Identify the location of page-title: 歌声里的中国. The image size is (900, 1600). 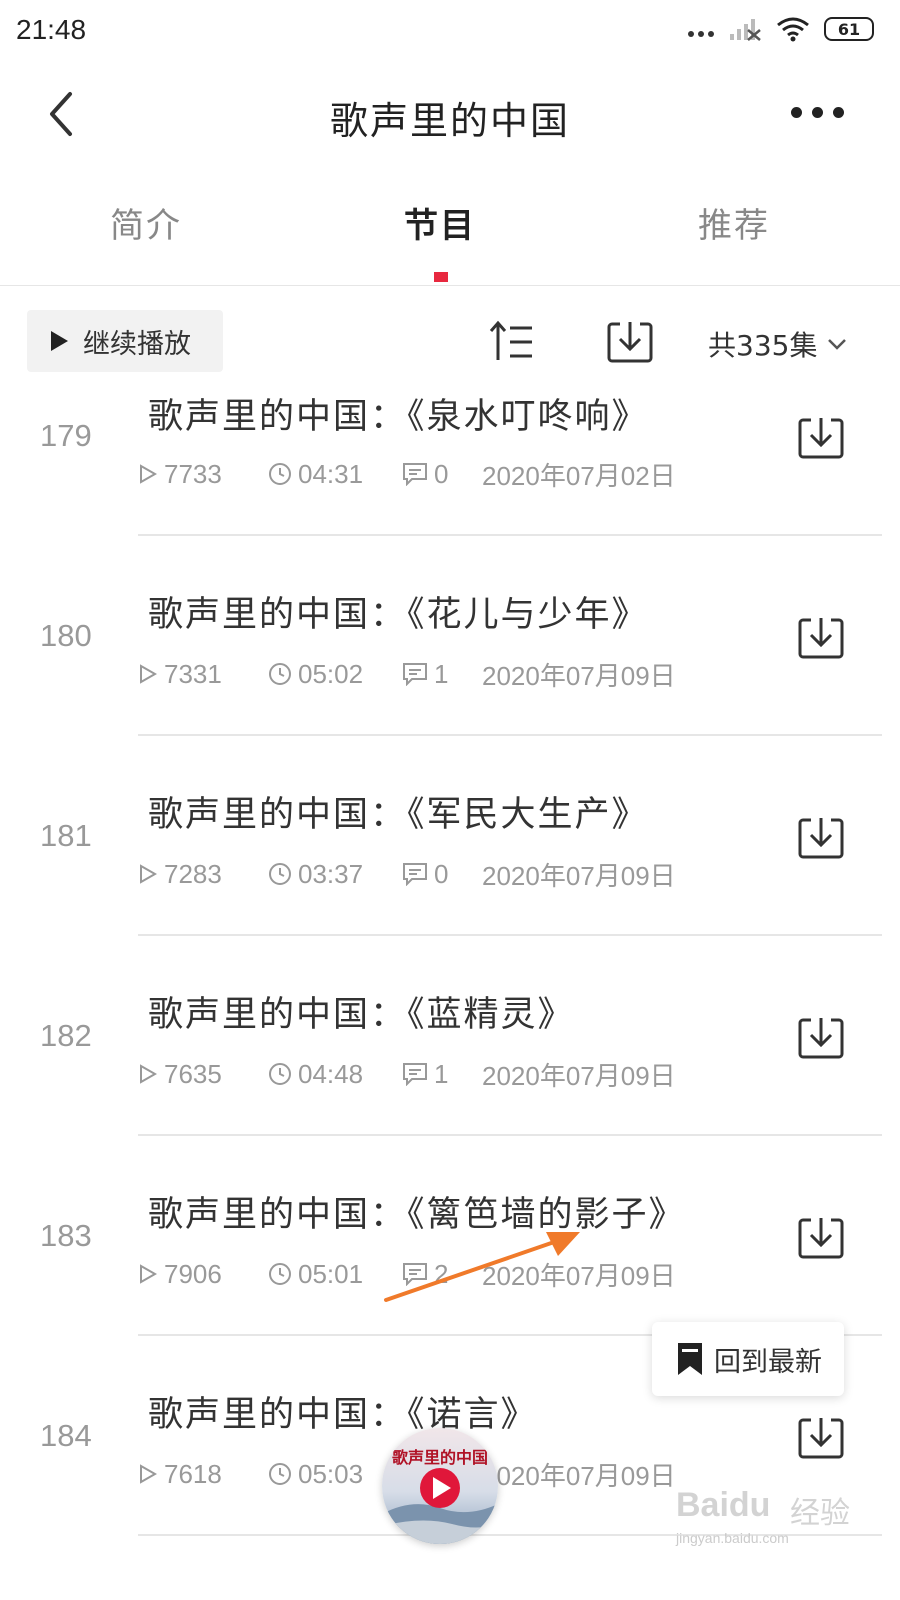
(449, 121).